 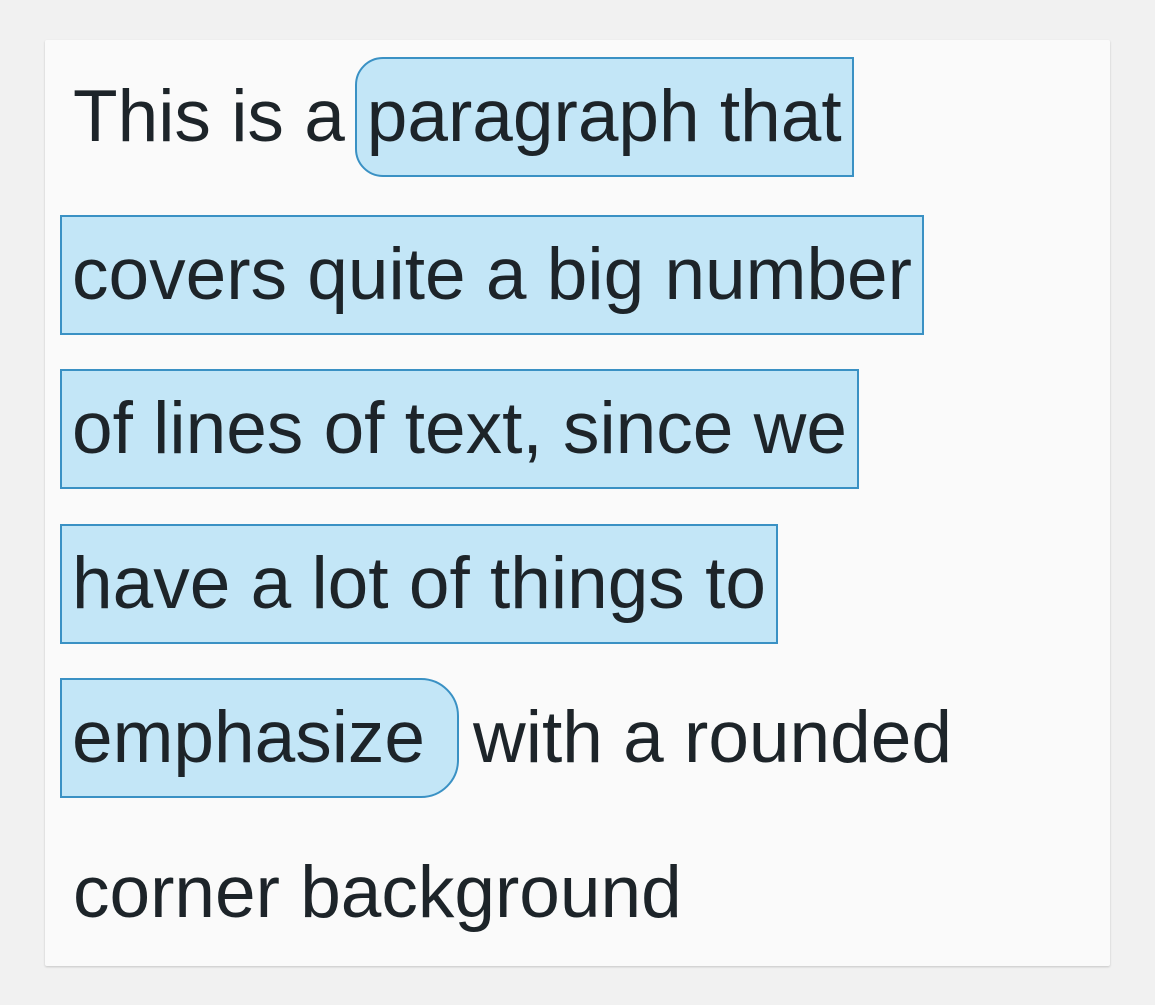 What do you see at coordinates (209, 116) in the screenshot?
I see `paragraph-text-before-highlight: This is a` at bounding box center [209, 116].